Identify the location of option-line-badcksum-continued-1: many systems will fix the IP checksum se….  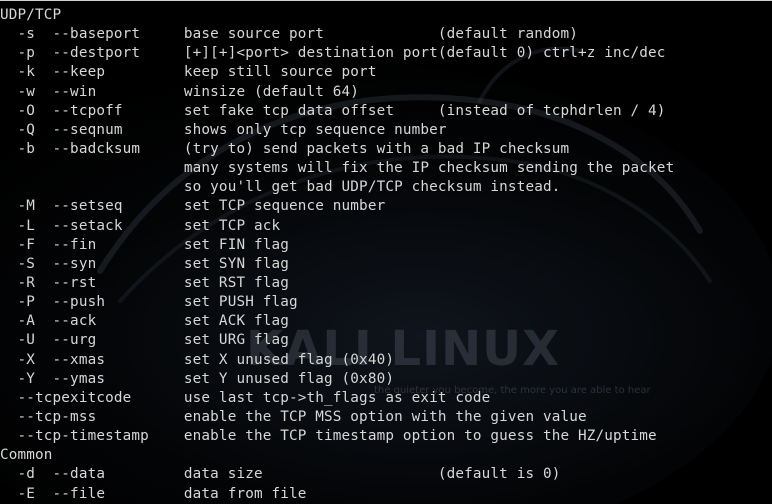
(337, 168).